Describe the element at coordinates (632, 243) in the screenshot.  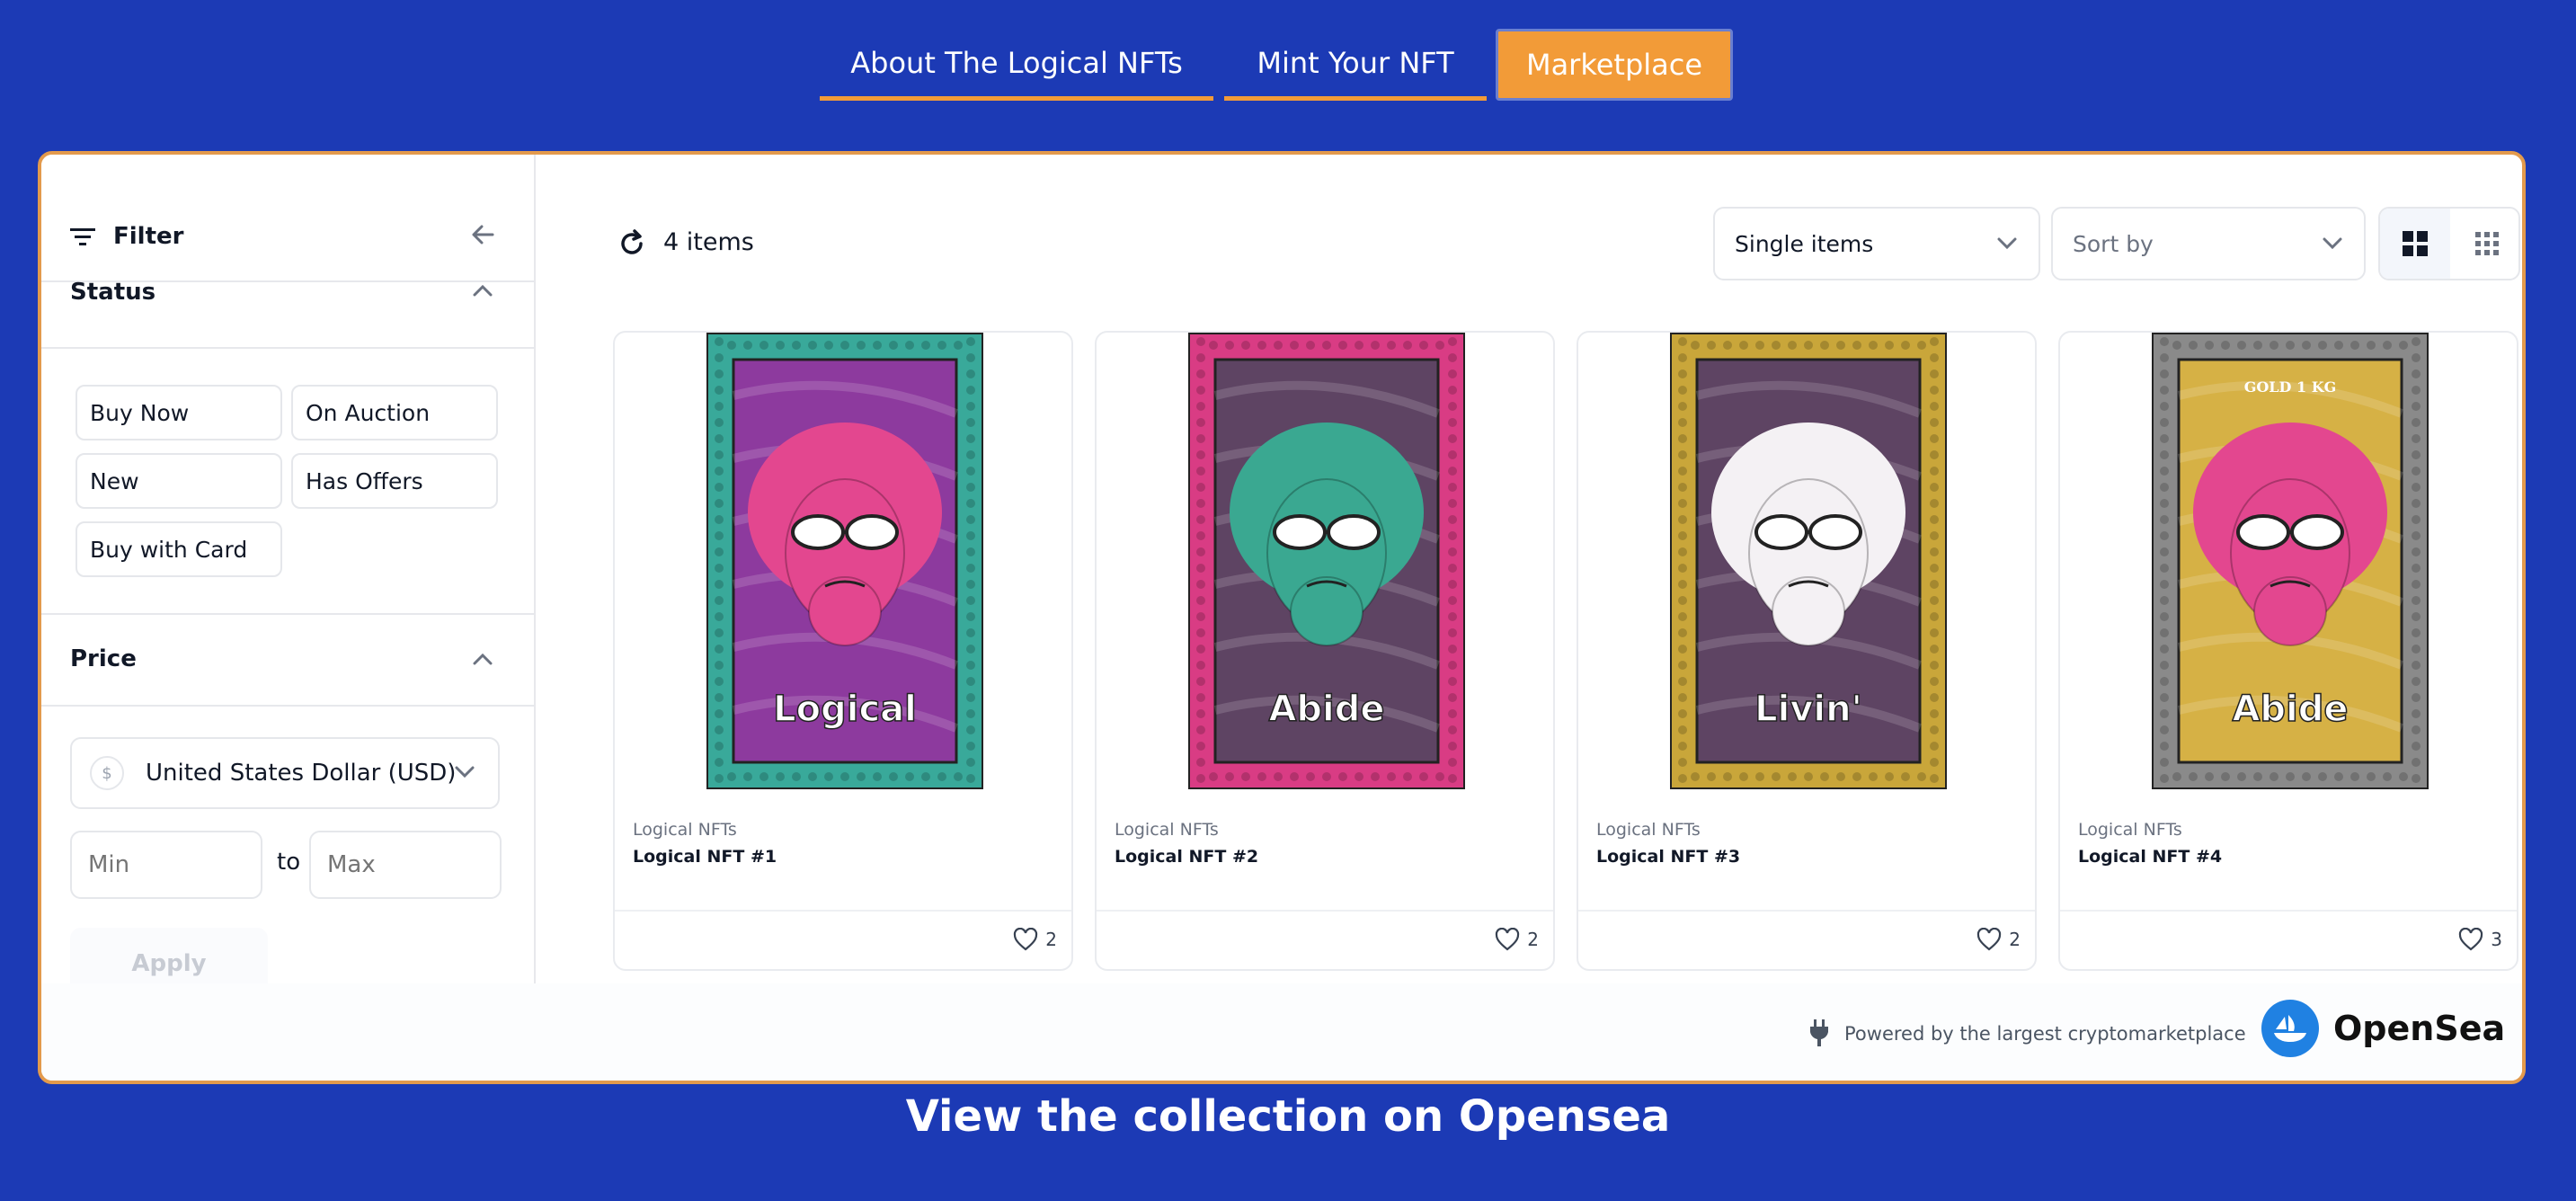
I see `refresh-icon` at that location.